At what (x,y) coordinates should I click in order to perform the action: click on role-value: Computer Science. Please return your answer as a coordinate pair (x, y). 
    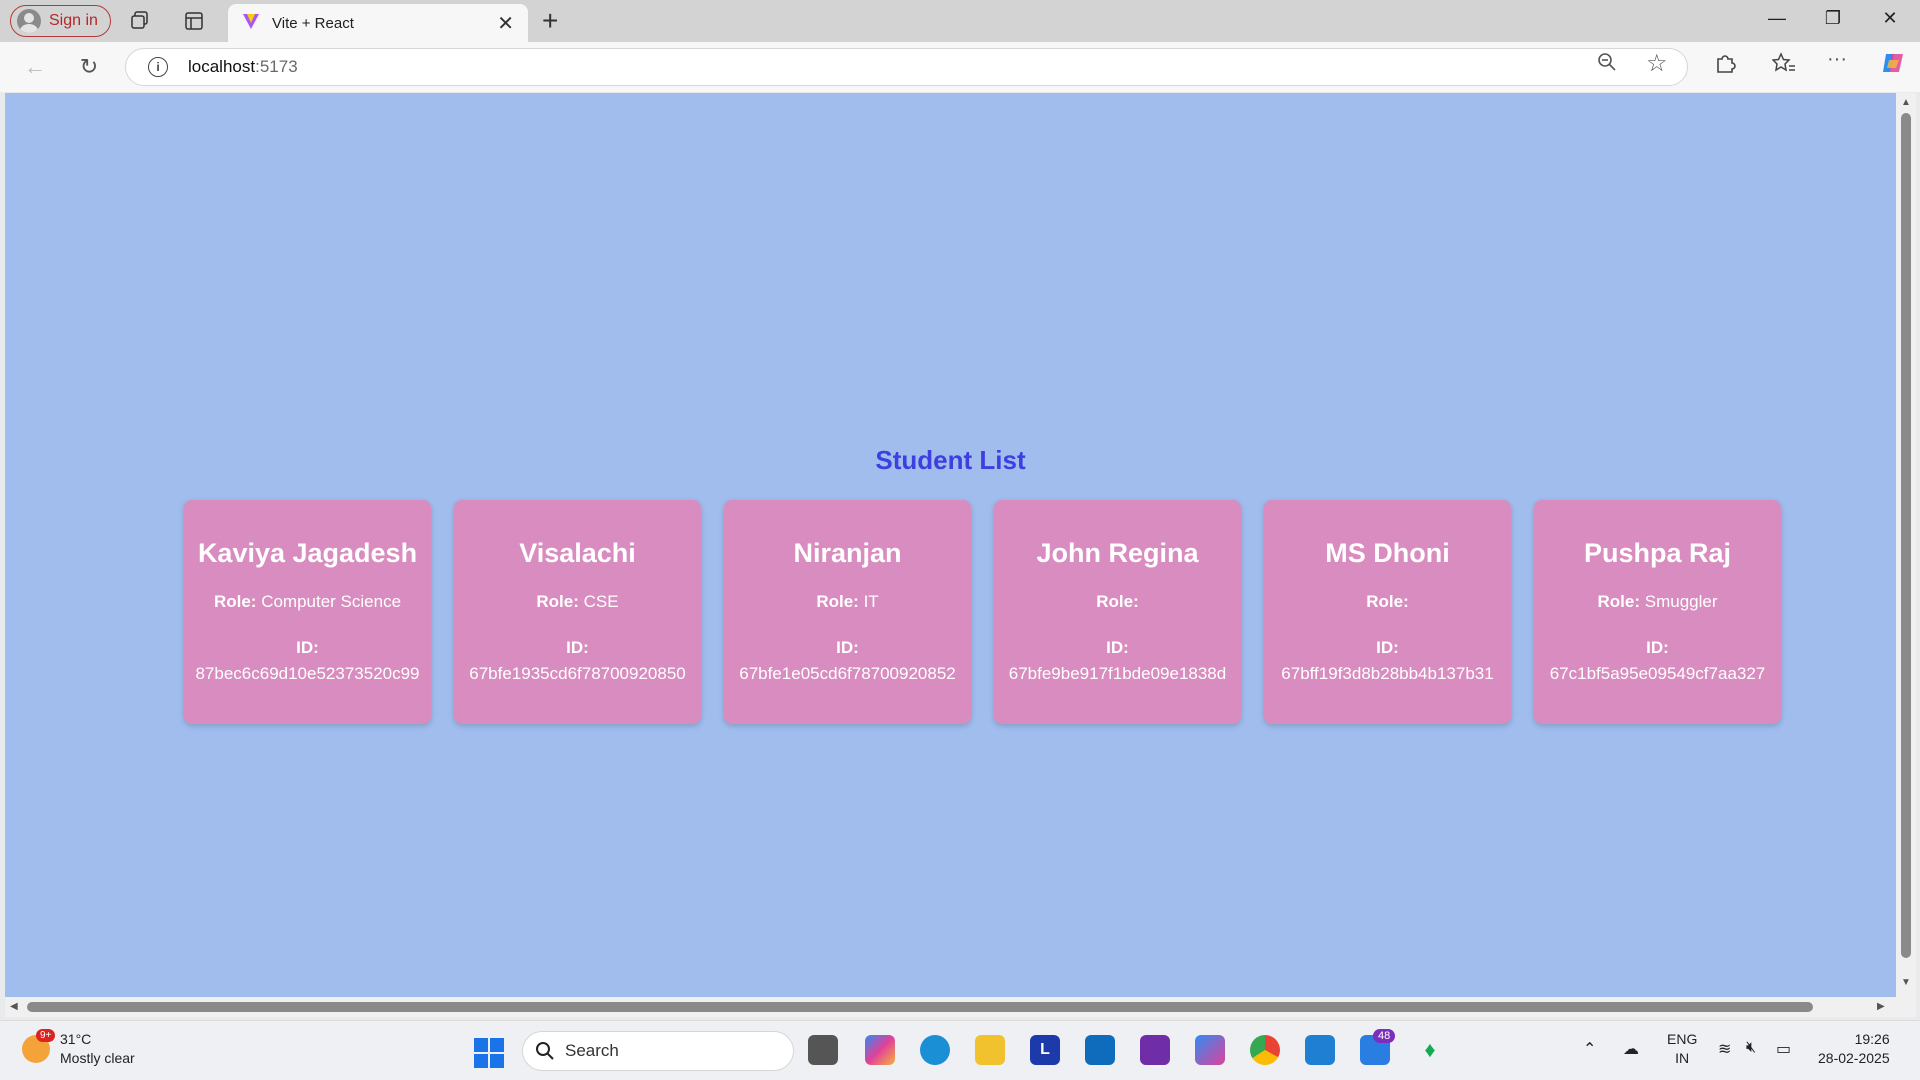
    Looking at the image, I should click on (331, 601).